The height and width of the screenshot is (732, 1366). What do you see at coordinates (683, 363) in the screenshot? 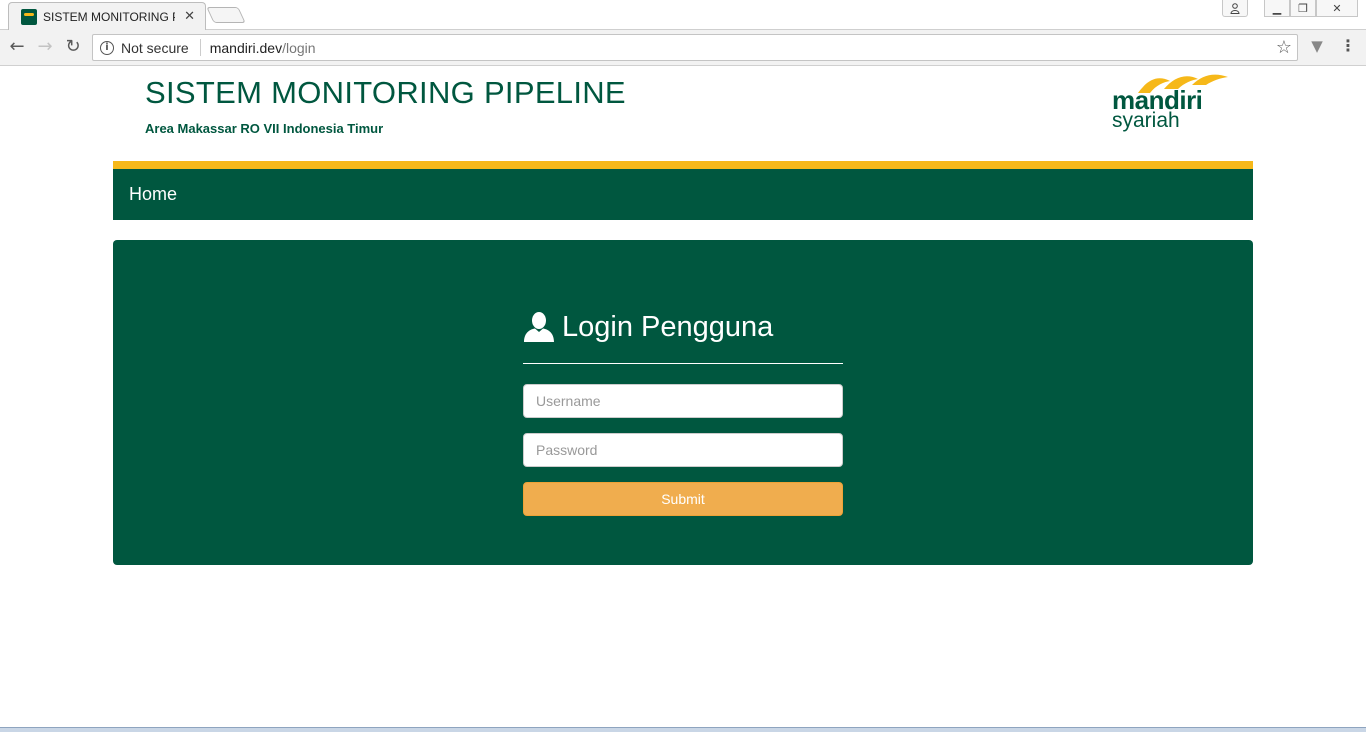
I see `heading-divider` at bounding box center [683, 363].